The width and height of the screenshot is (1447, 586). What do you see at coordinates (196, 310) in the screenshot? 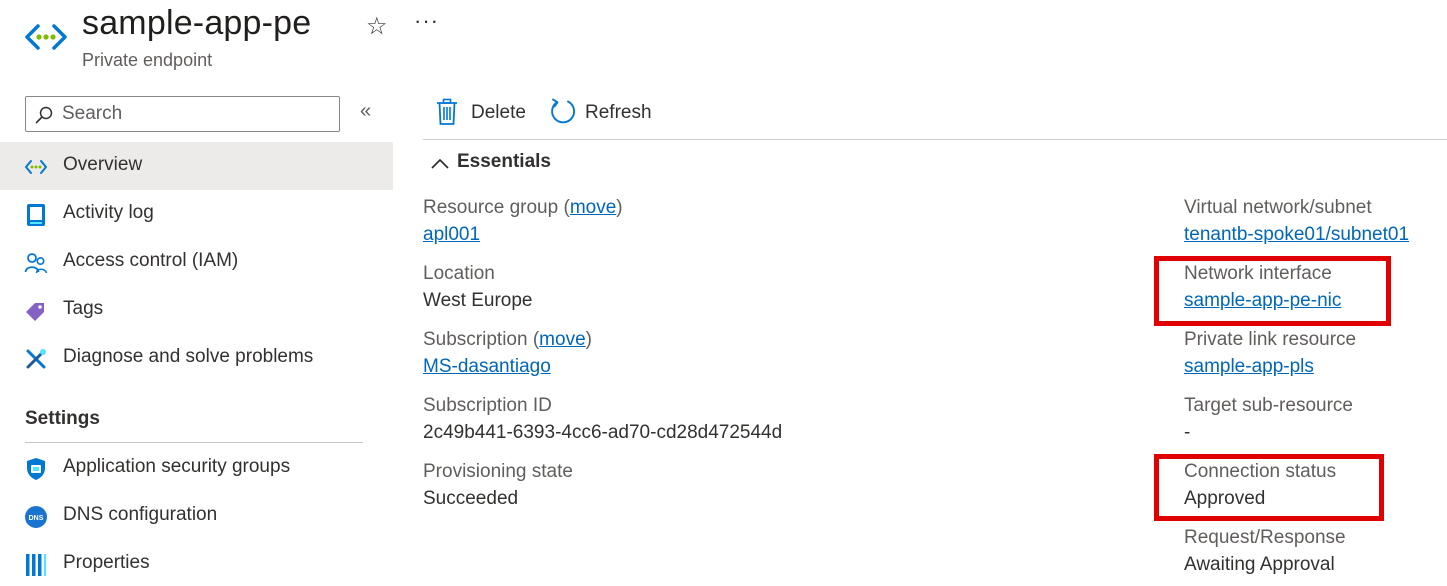
I see `sidebar-item-tags: Tags` at bounding box center [196, 310].